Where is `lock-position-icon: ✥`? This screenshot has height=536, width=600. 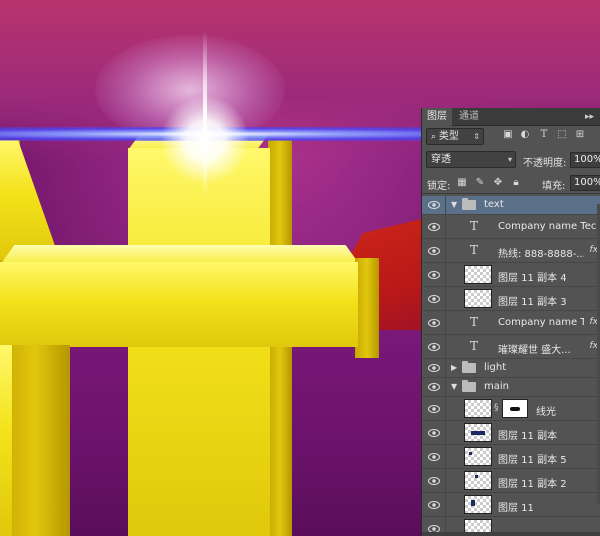 lock-position-icon: ✥ is located at coordinates (498, 182).